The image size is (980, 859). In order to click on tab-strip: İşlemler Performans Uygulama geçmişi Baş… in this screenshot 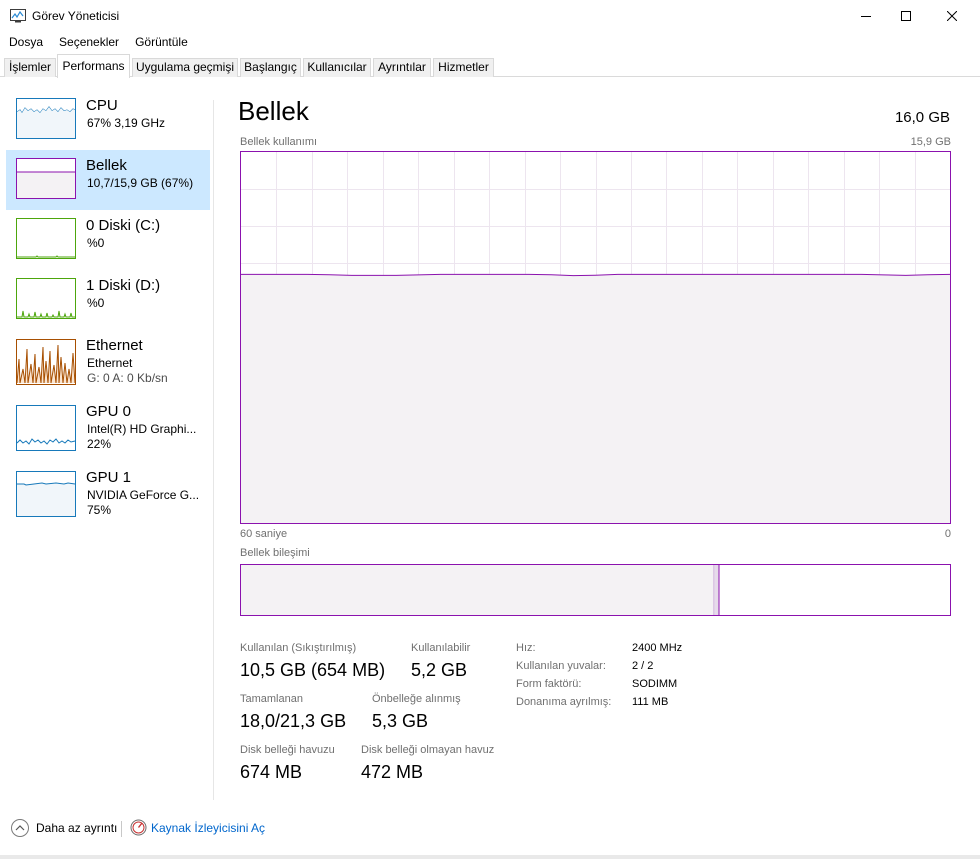, I will do `click(490, 66)`.